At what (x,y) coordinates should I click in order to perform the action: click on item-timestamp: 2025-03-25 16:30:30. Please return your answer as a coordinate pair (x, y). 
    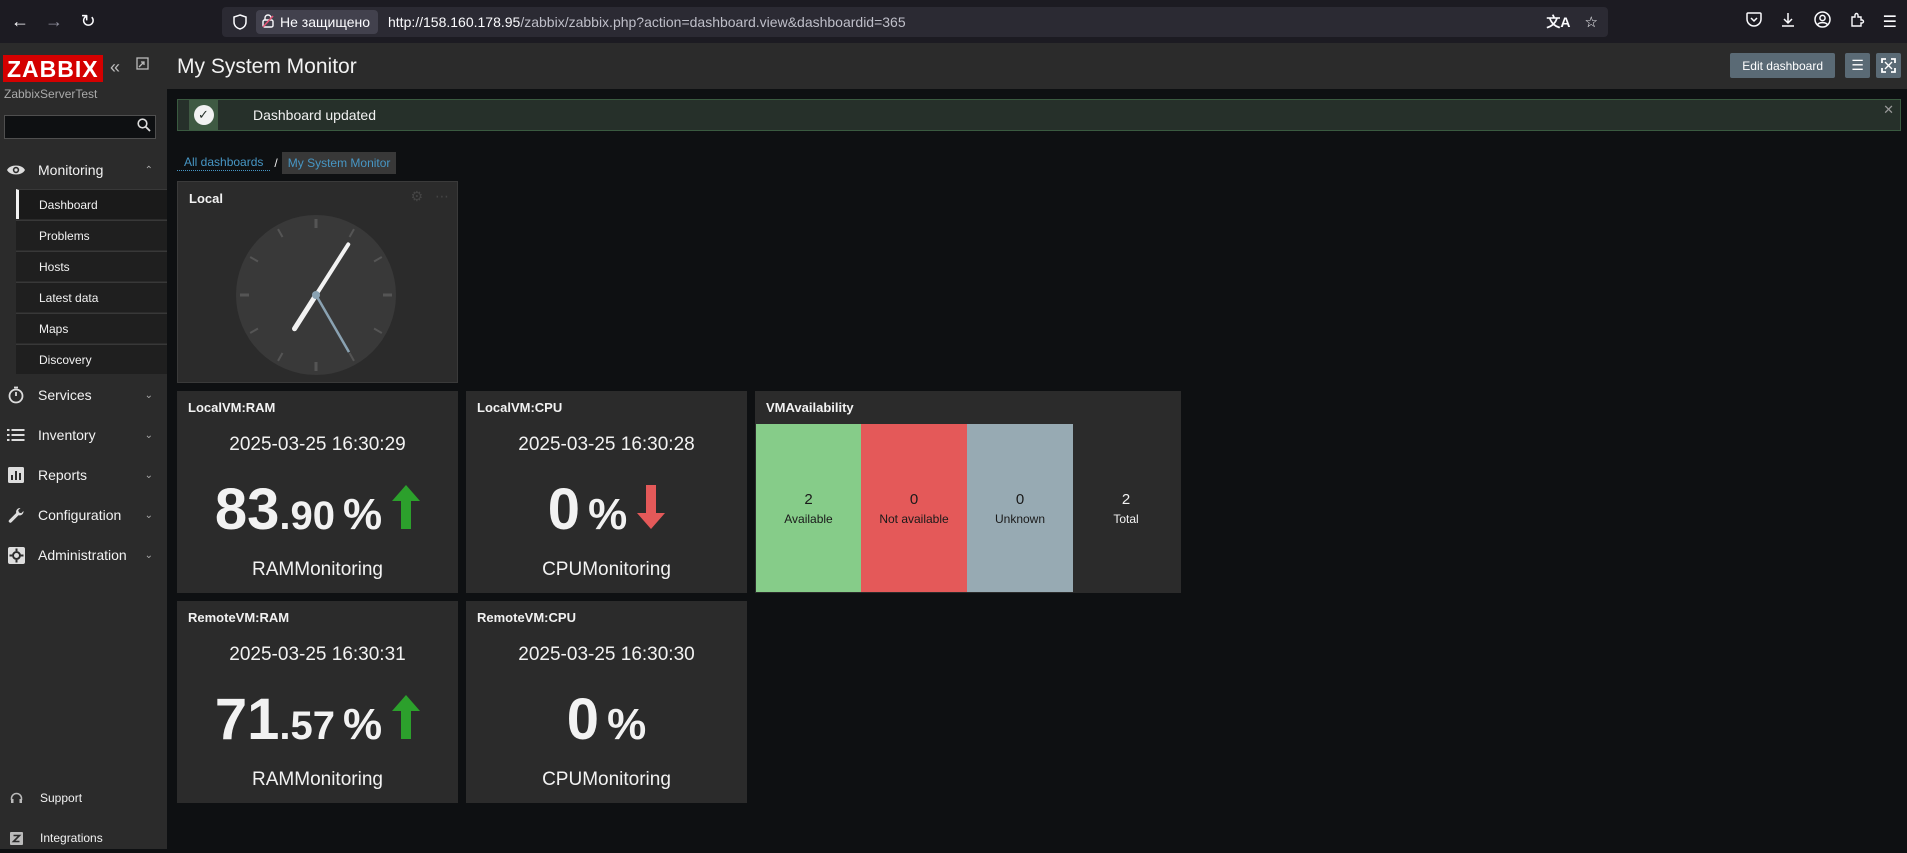
    Looking at the image, I should click on (606, 654).